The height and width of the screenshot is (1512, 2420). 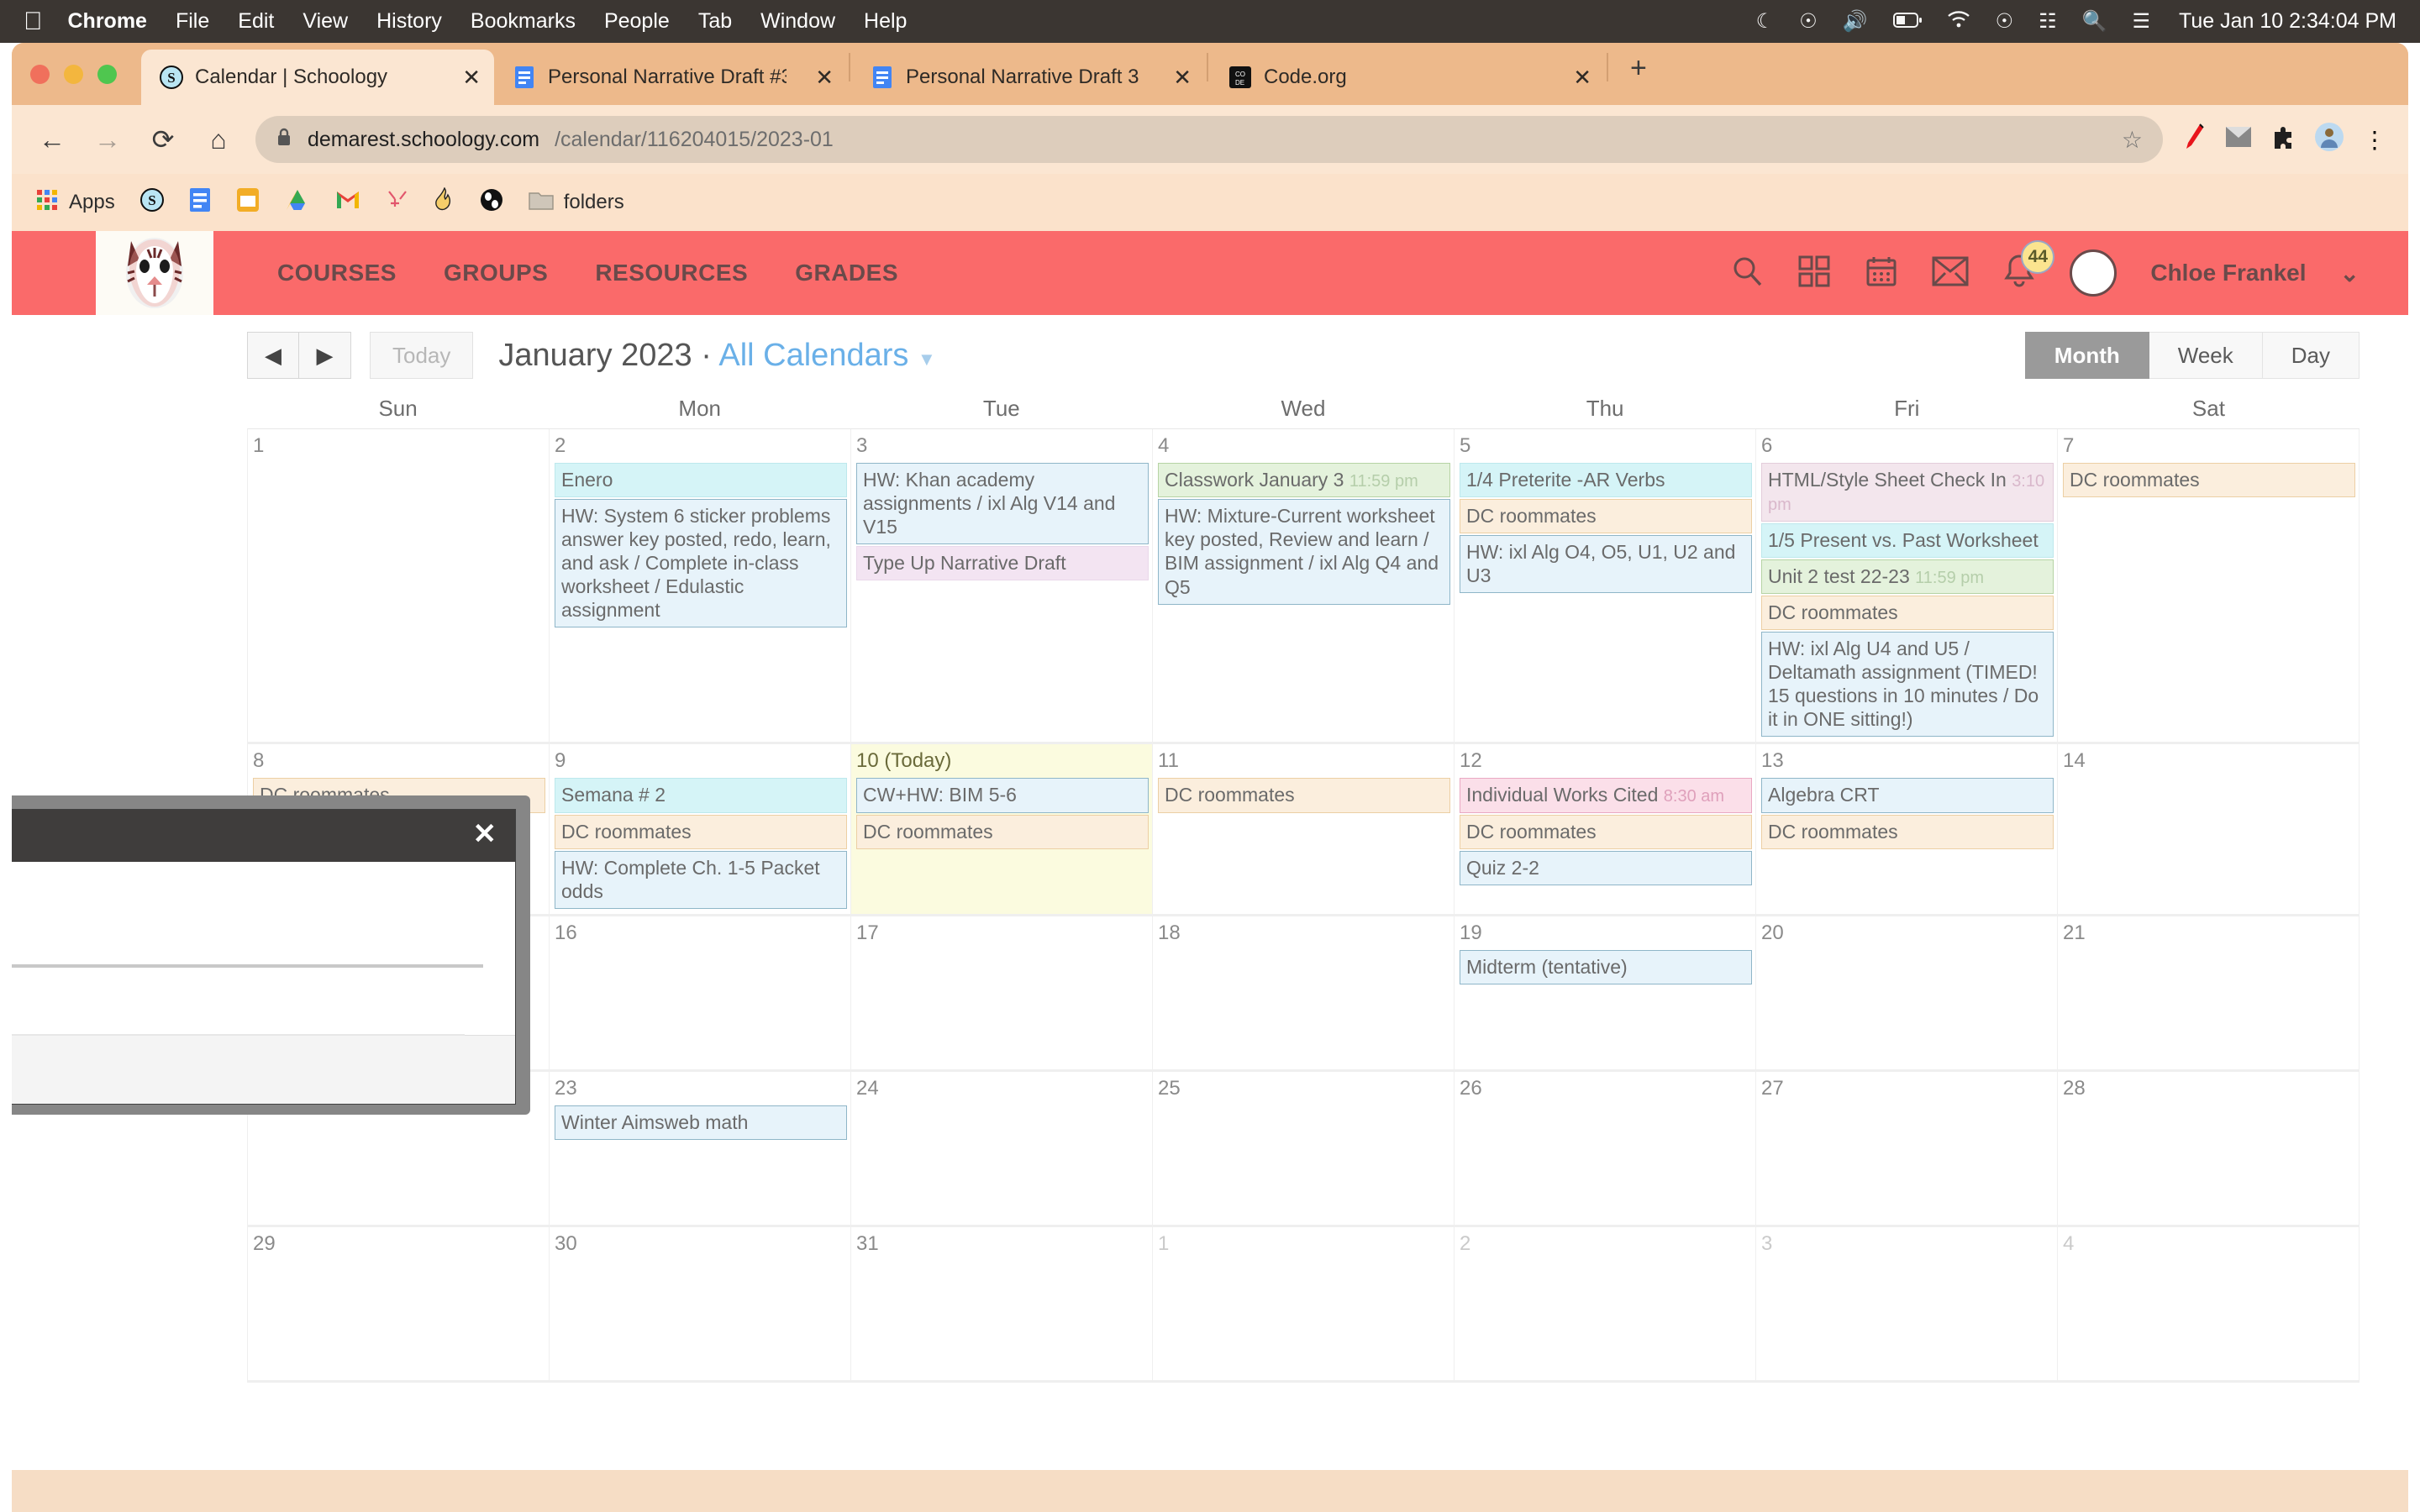 What do you see at coordinates (715, 21) in the screenshot?
I see `menu-tab: Tab` at bounding box center [715, 21].